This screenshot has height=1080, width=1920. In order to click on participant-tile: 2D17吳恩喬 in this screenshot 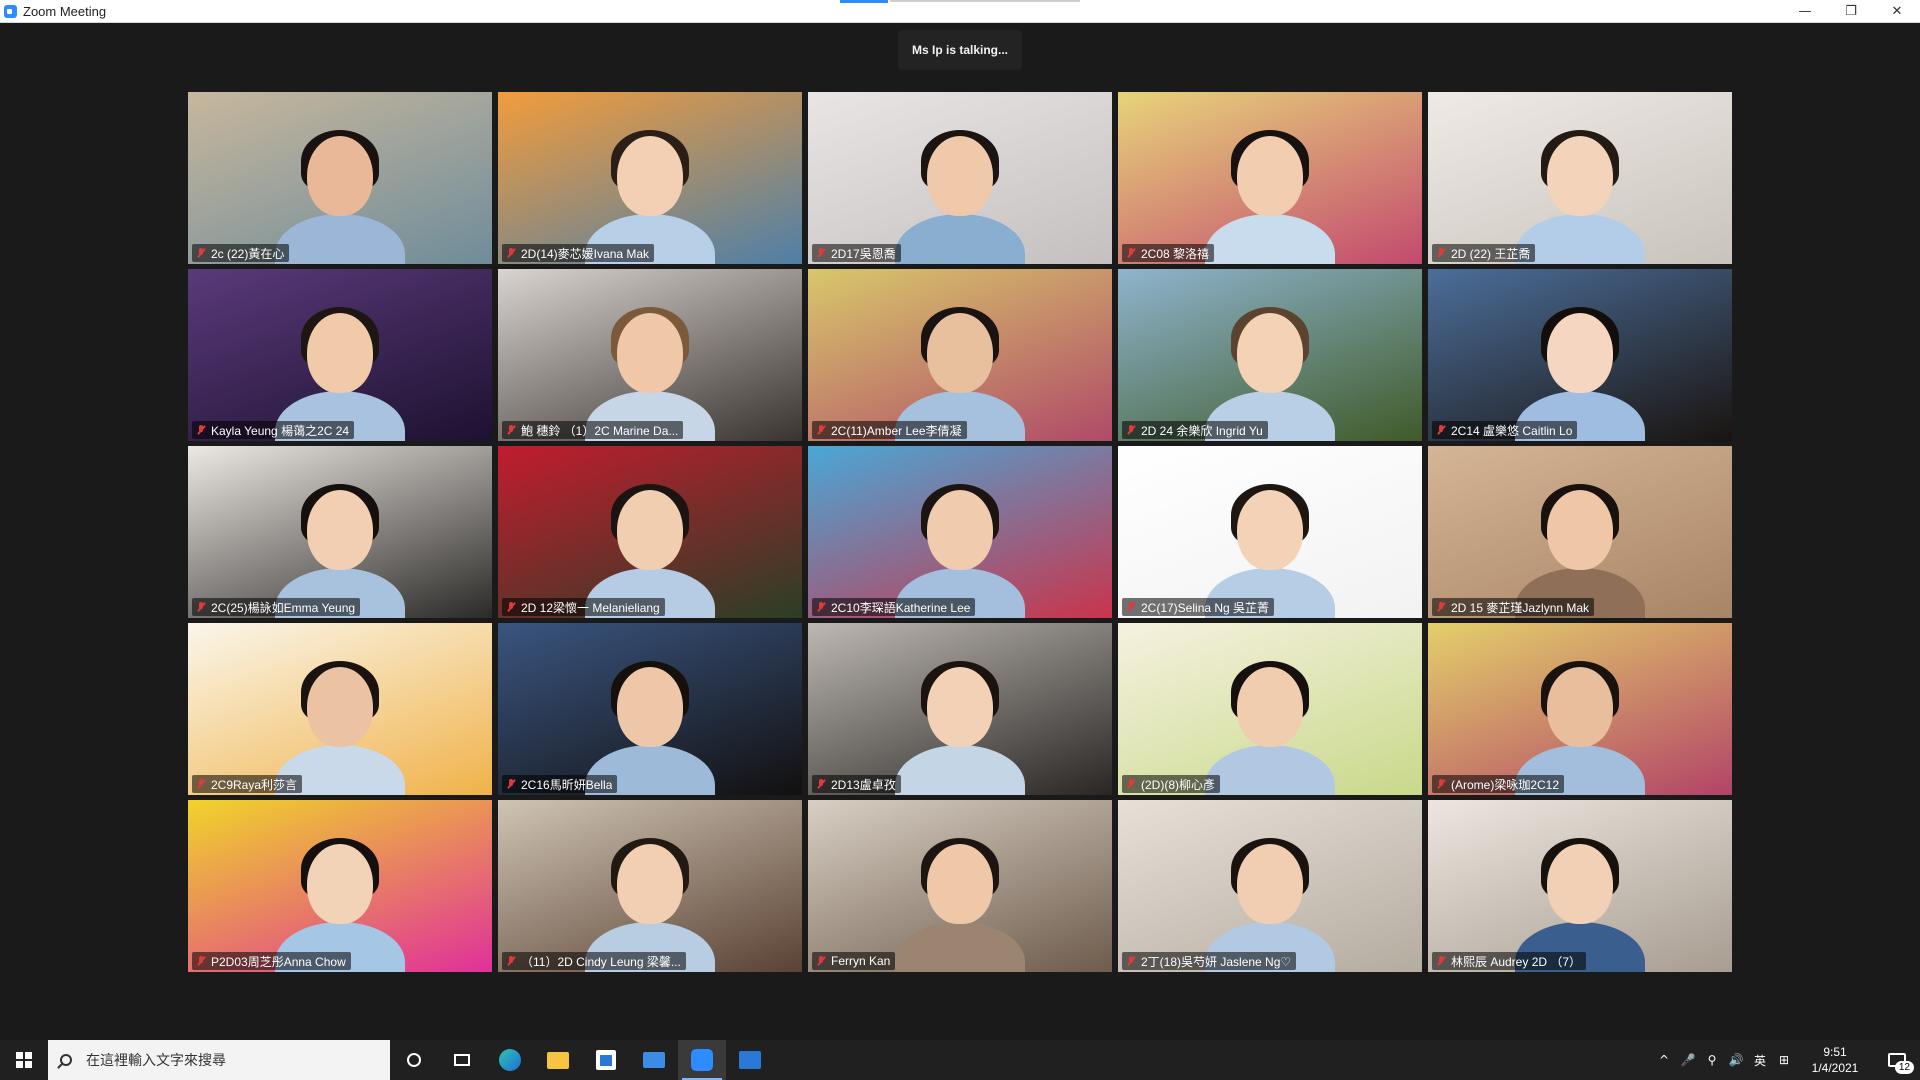, I will do `click(960, 178)`.